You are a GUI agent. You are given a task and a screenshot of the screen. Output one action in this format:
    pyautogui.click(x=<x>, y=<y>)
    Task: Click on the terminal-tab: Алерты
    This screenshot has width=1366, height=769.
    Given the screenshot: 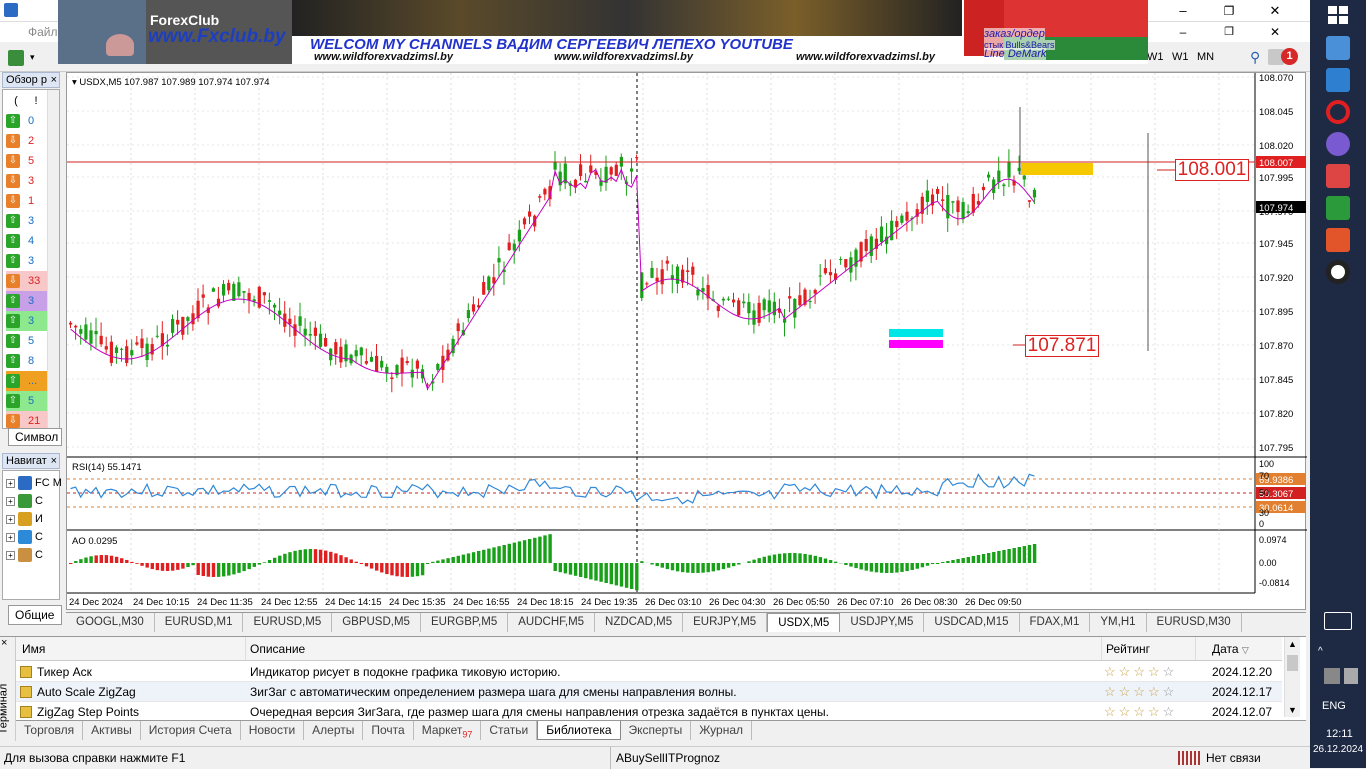 What is the action you would take?
    pyautogui.click(x=333, y=730)
    